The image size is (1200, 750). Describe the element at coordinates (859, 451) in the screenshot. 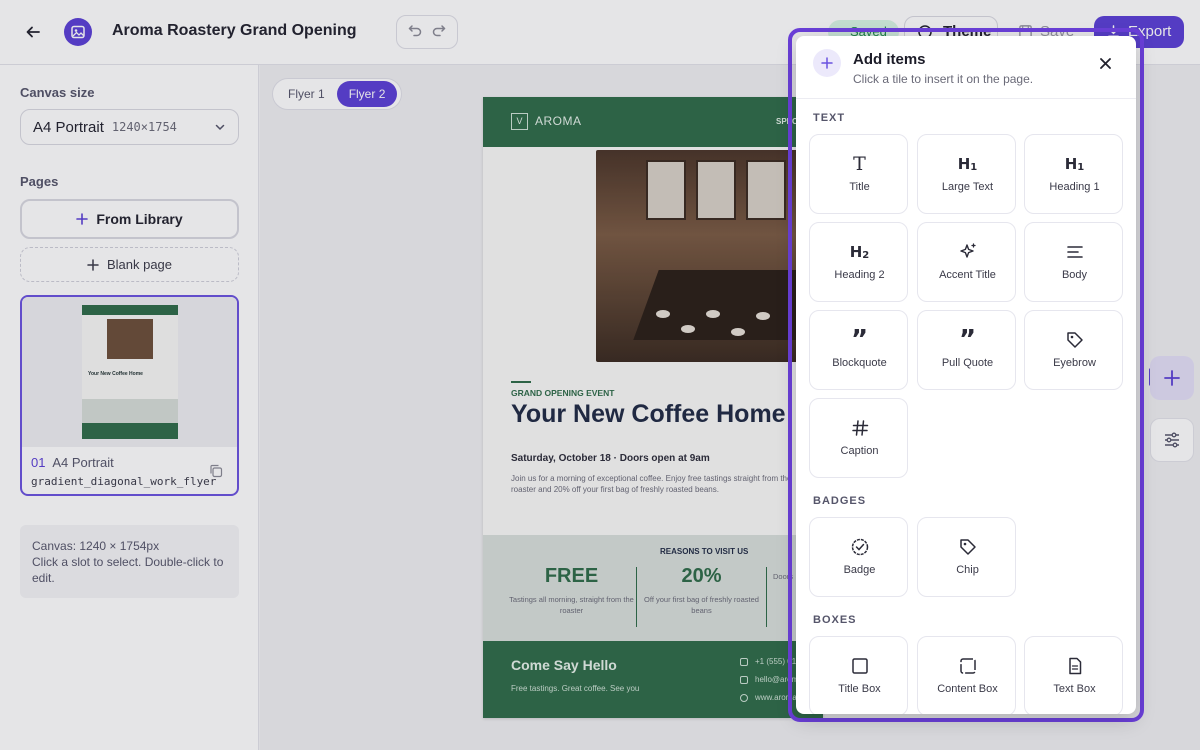

I see `tile-label: Caption` at that location.